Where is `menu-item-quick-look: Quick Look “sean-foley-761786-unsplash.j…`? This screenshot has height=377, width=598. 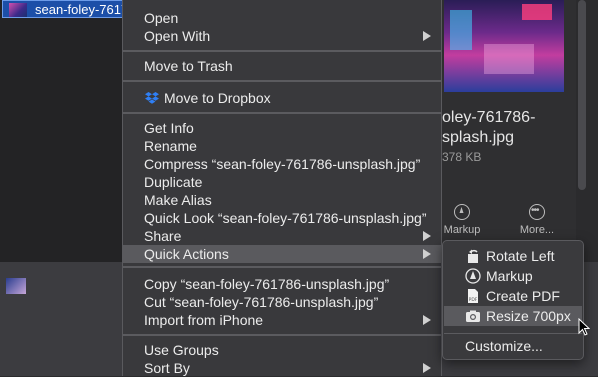 menu-item-quick-look: Quick Look “sean-foley-761786-unsplash.j… is located at coordinates (282, 218).